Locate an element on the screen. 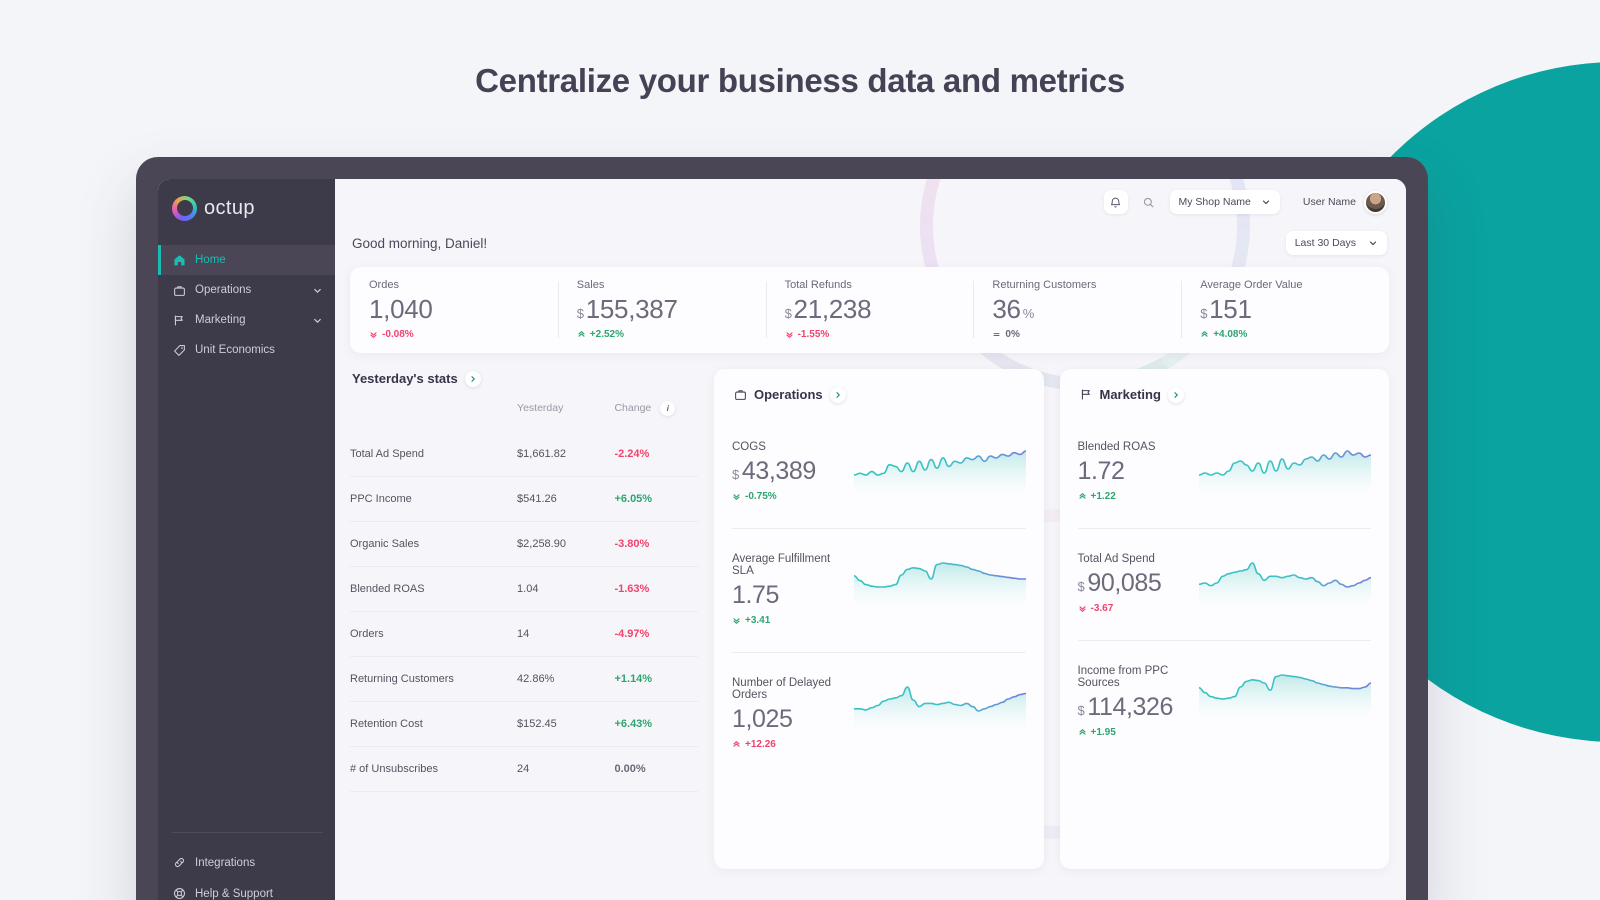 This screenshot has width=1600, height=900. kpi-card: Average Order Value $151 +4.08% is located at coordinates (1285, 309).